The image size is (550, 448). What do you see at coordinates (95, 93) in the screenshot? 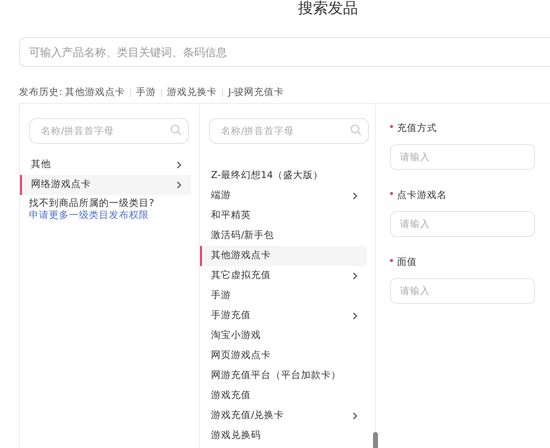
I see `history-link: 其他游戏点卡` at bounding box center [95, 93].